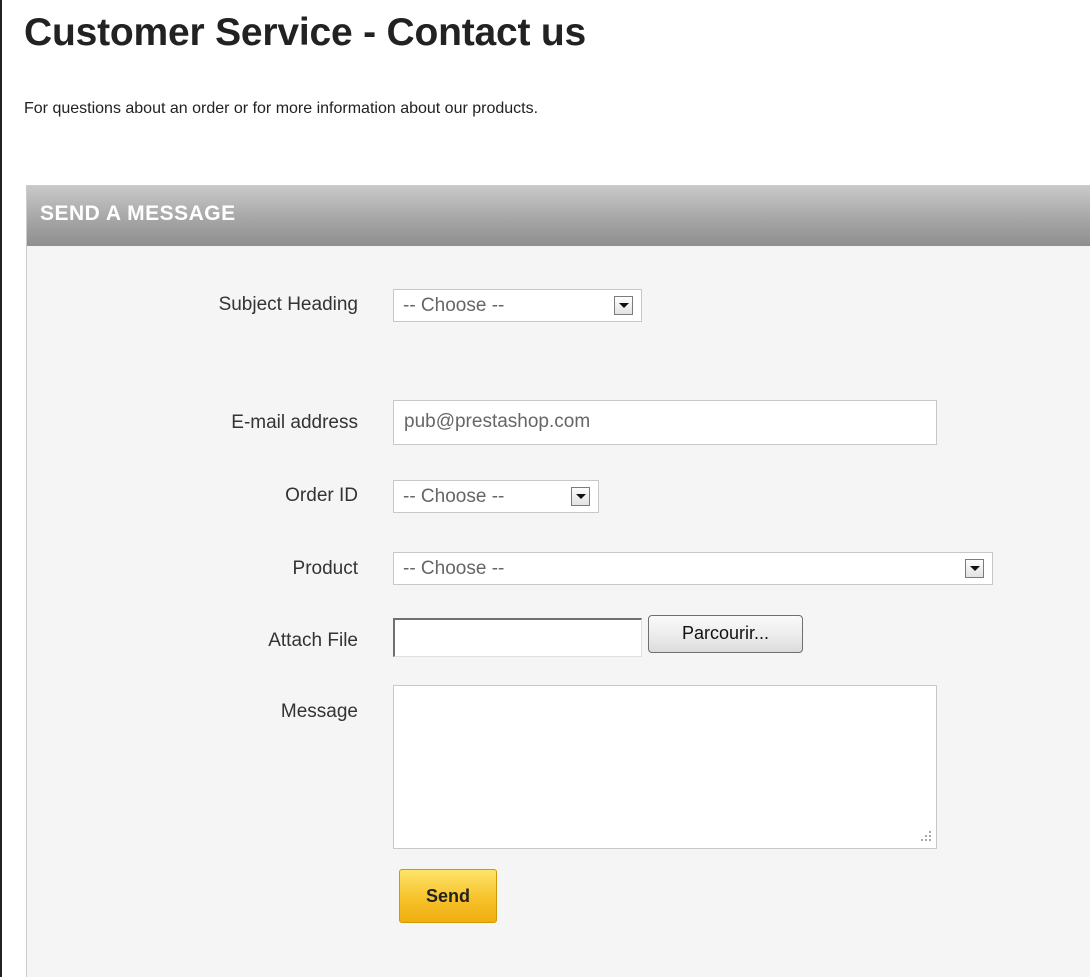 This screenshot has width=1090, height=977. I want to click on subject-select-value: -- Choose --, so click(454, 305).